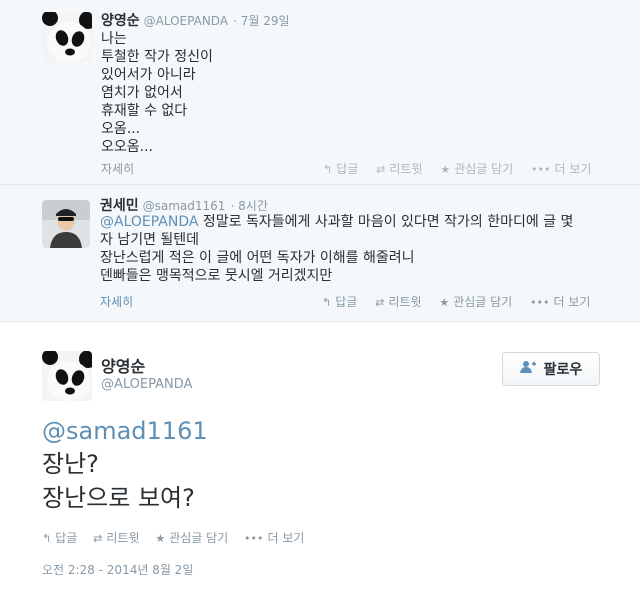 The width and height of the screenshot is (640, 611). I want to click on follow-label: 팔로우, so click(563, 370).